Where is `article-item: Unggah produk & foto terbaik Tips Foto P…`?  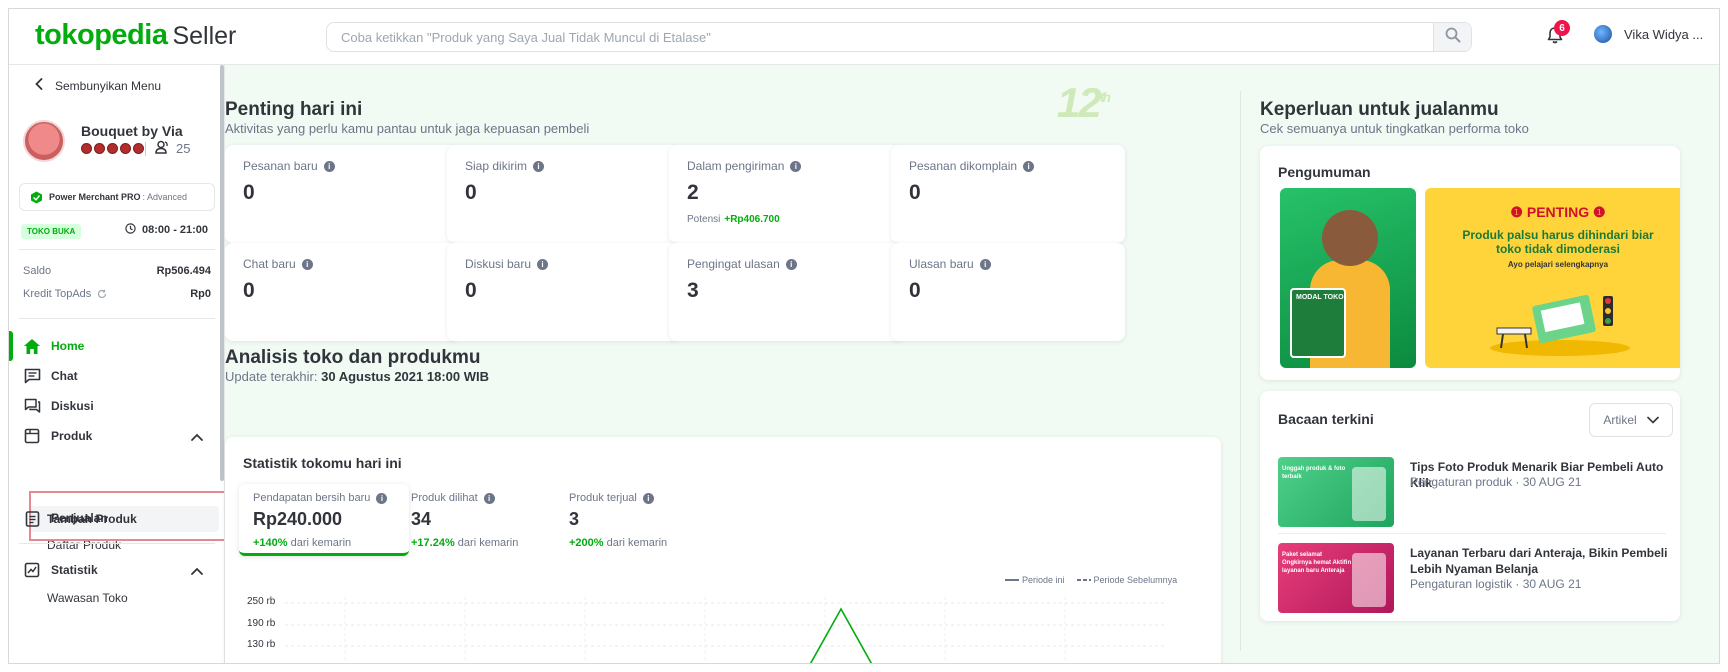
article-item: Unggah produk & foto terbaik Tips Foto P… is located at coordinates (1476, 493).